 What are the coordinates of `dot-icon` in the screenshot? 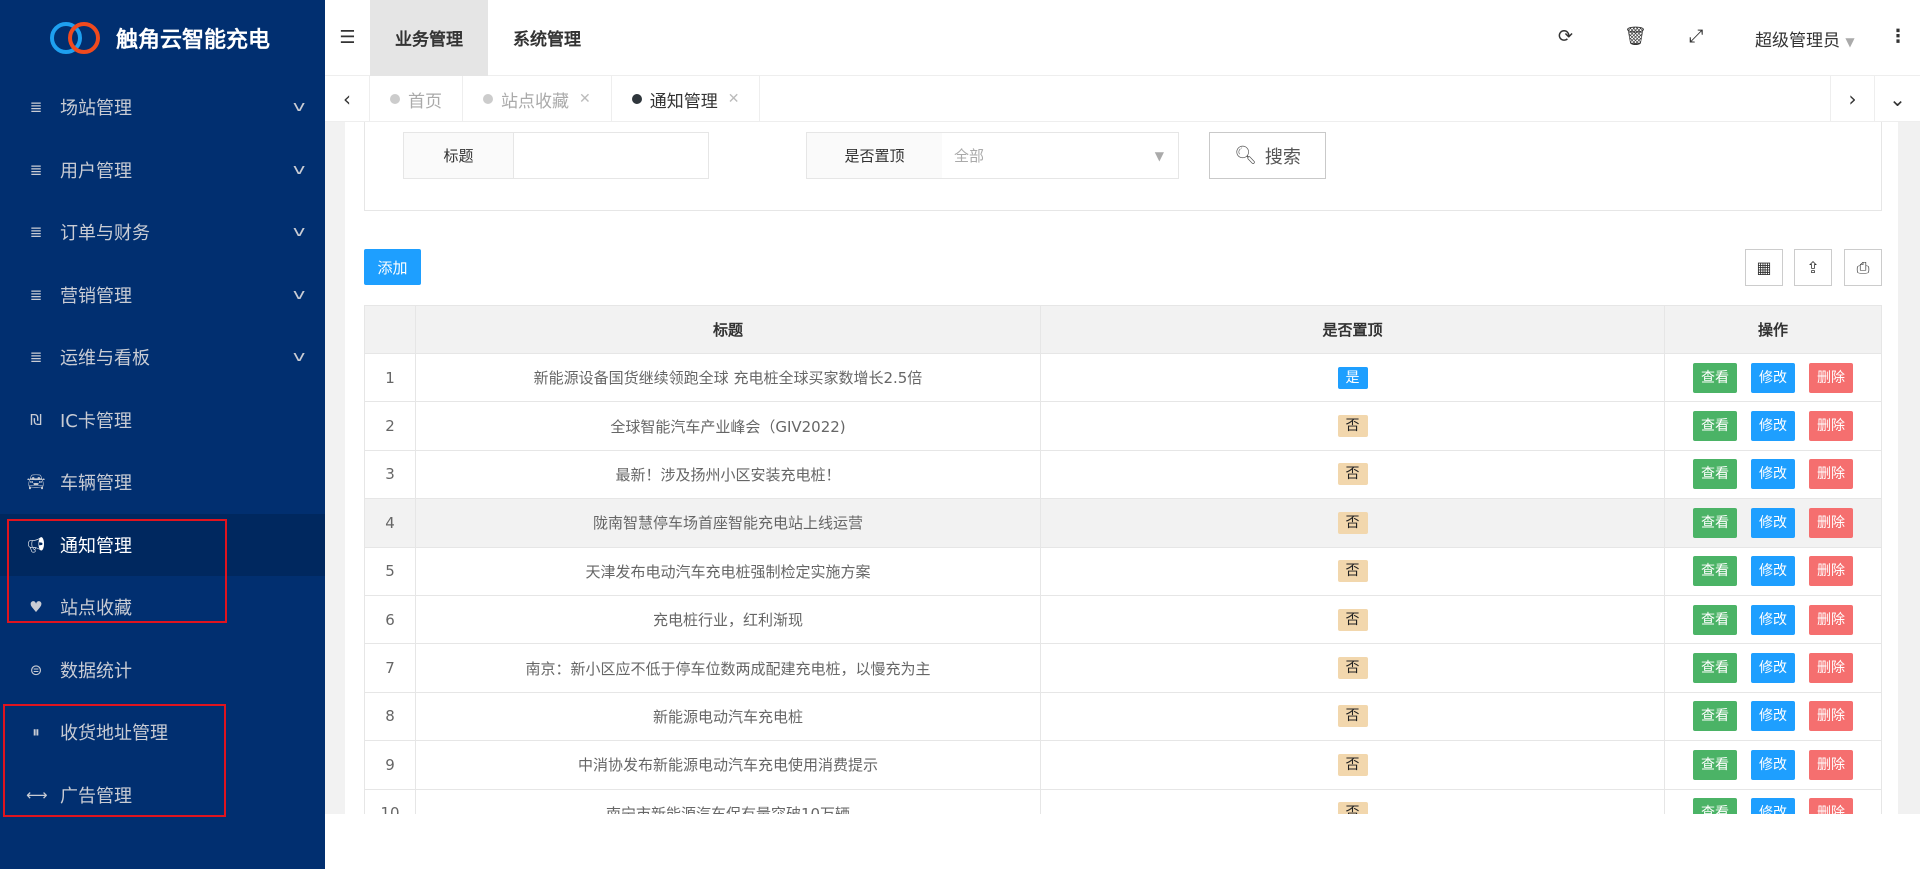 It's located at (488, 99).